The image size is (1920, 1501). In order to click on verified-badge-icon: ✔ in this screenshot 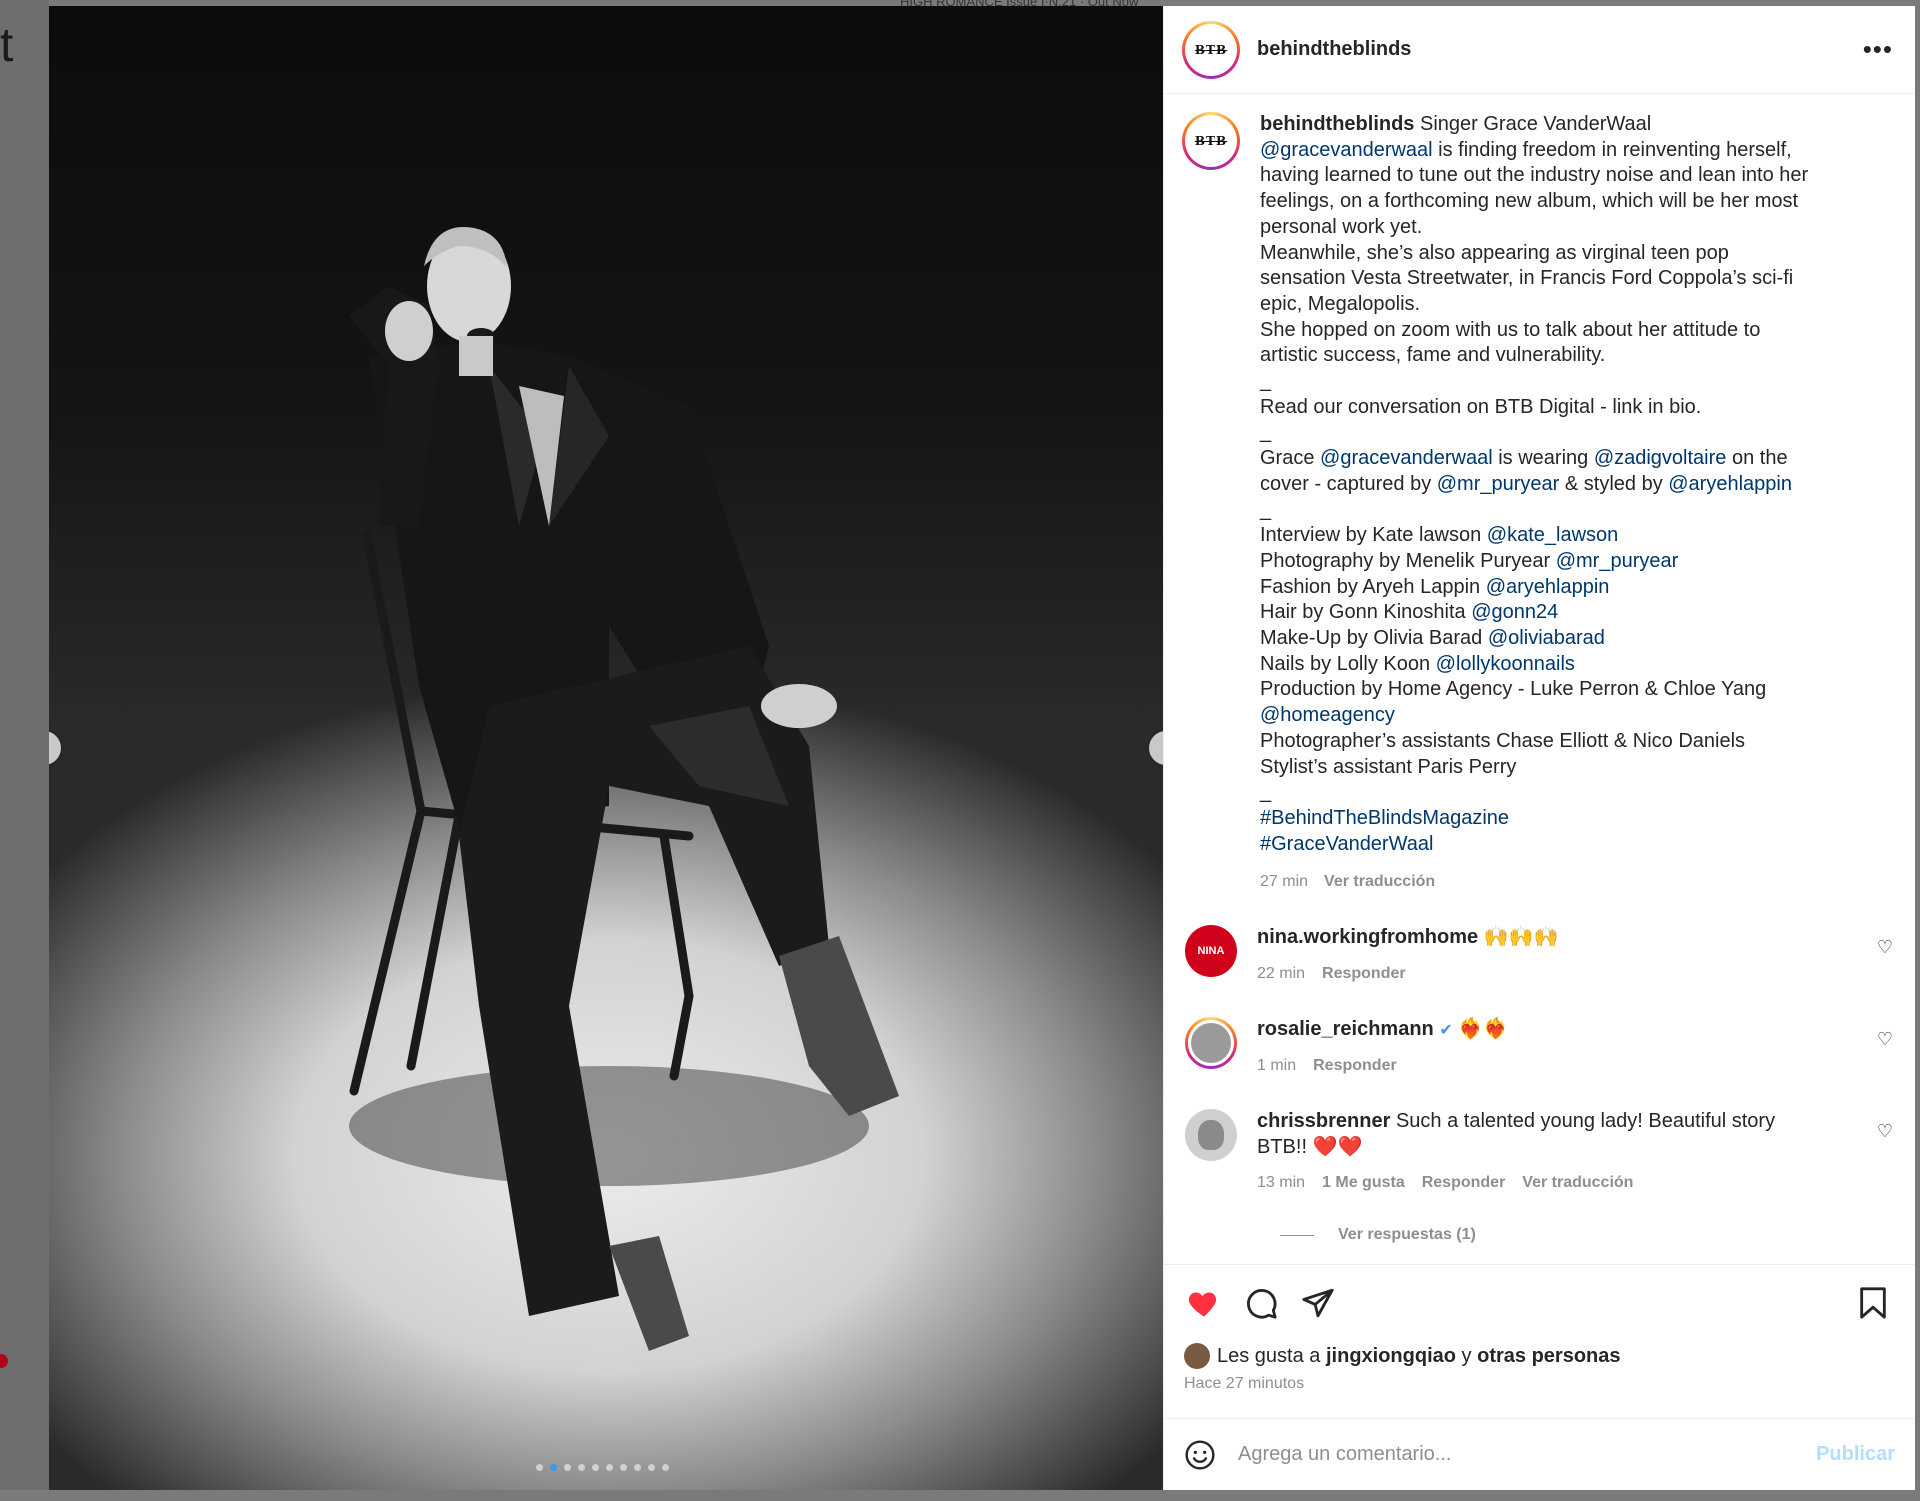, I will do `click(1446, 1030)`.